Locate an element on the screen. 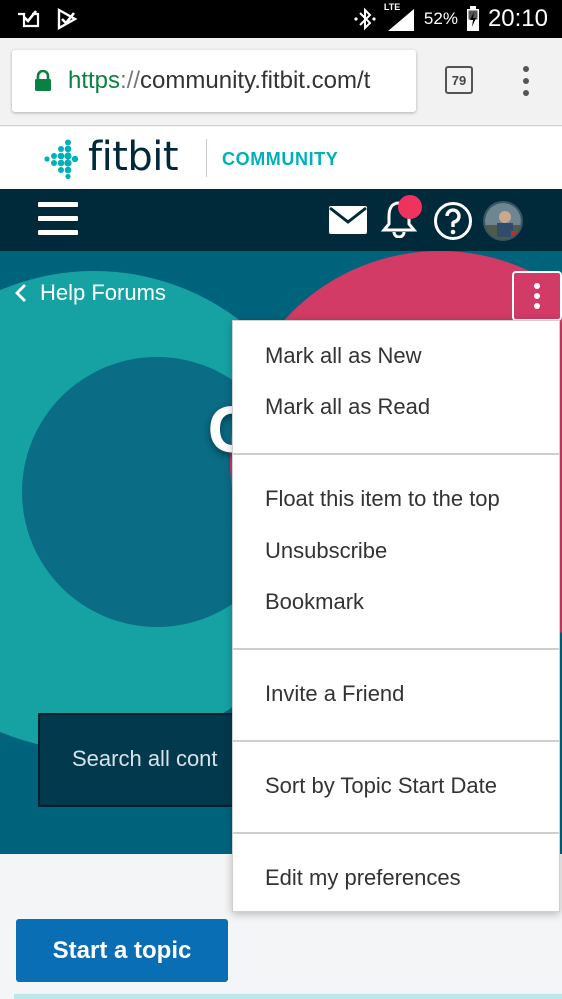 The image size is (562, 999). back-link-label: Help Forums is located at coordinates (103, 292).